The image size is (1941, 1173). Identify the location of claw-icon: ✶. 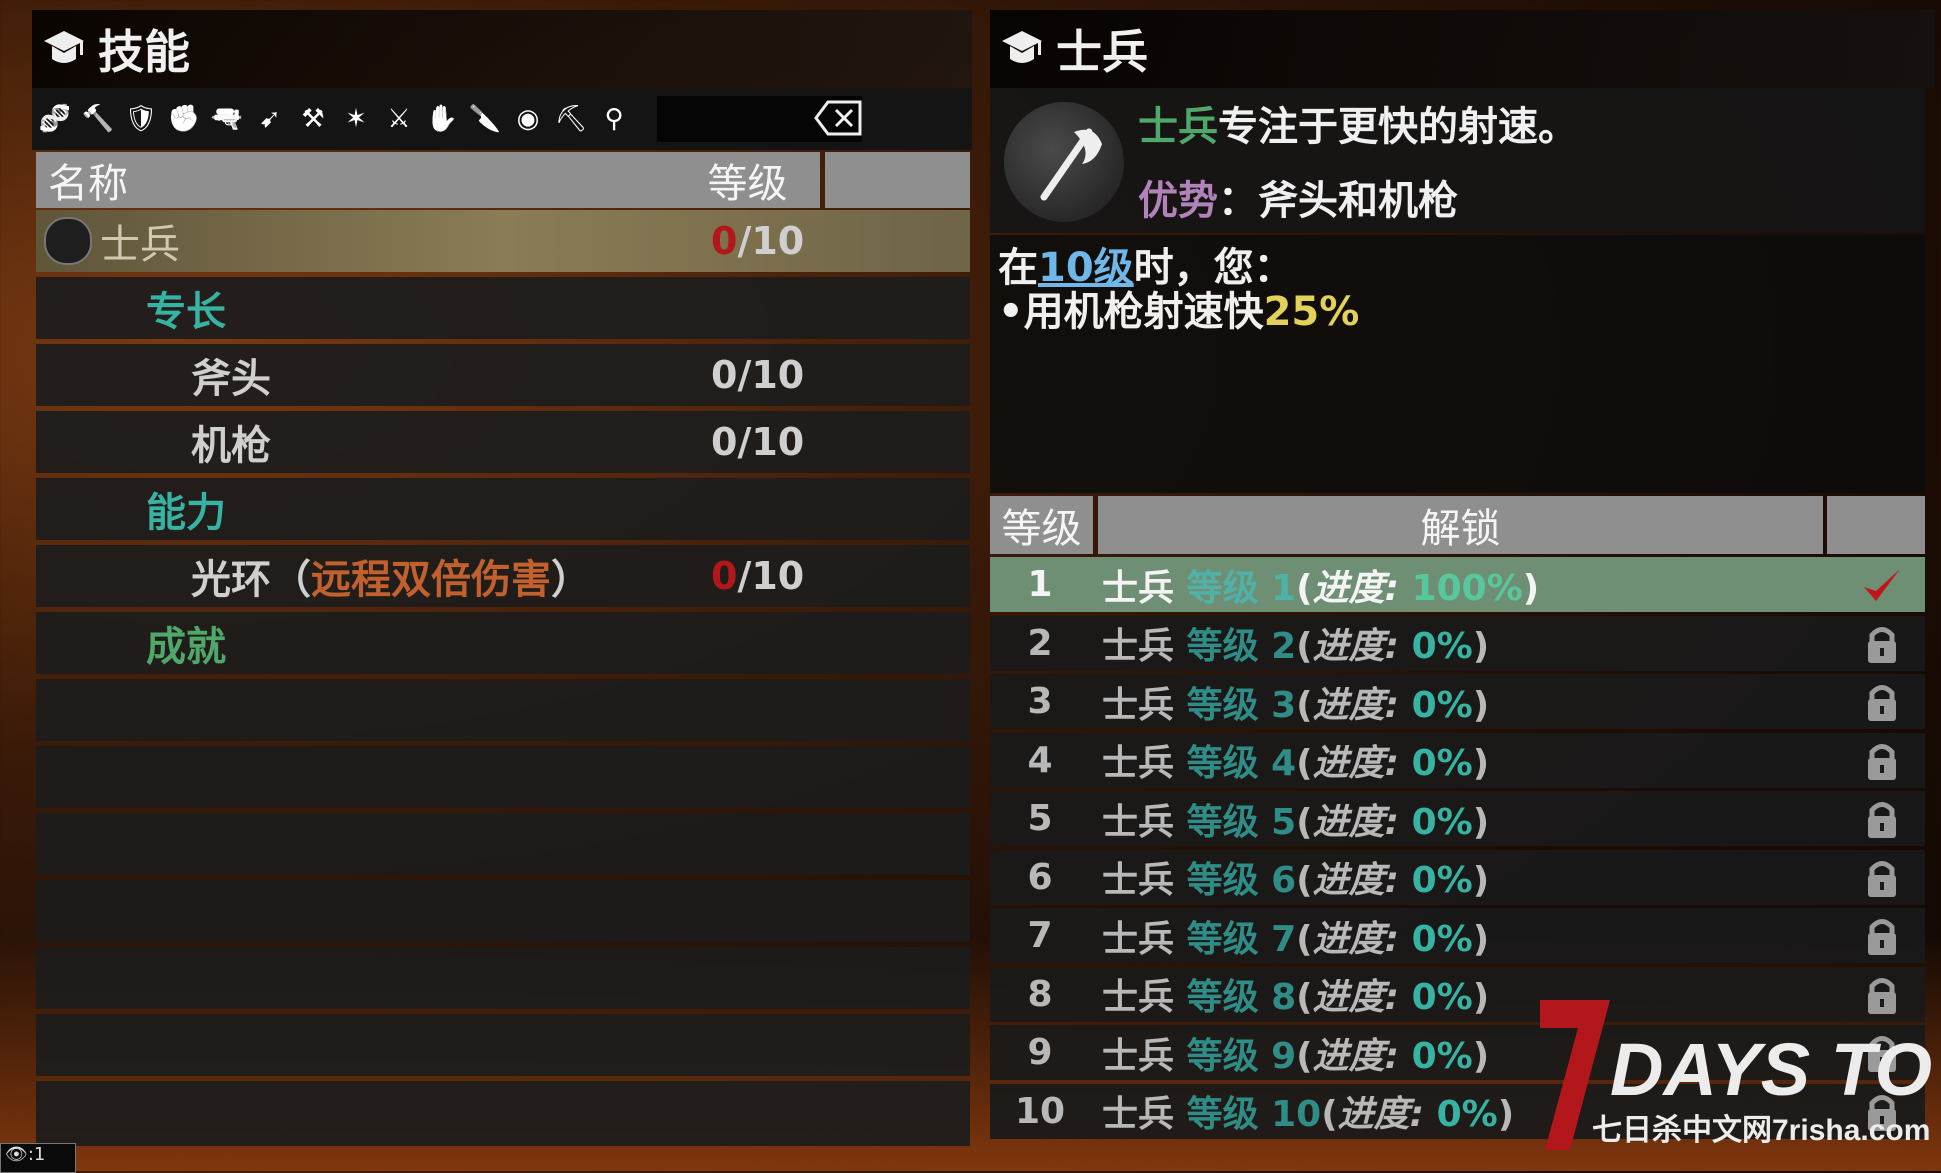
(356, 119).